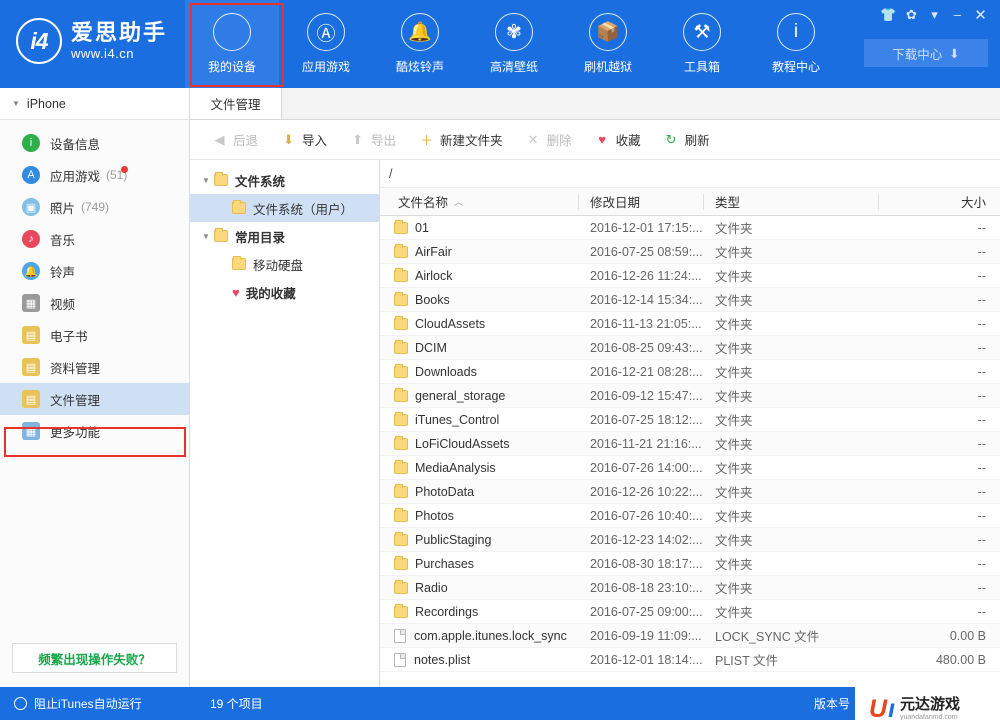  Describe the element at coordinates (94, 175) in the screenshot. I see `sidebar-item-2: A 应用游戏 (51)` at that location.